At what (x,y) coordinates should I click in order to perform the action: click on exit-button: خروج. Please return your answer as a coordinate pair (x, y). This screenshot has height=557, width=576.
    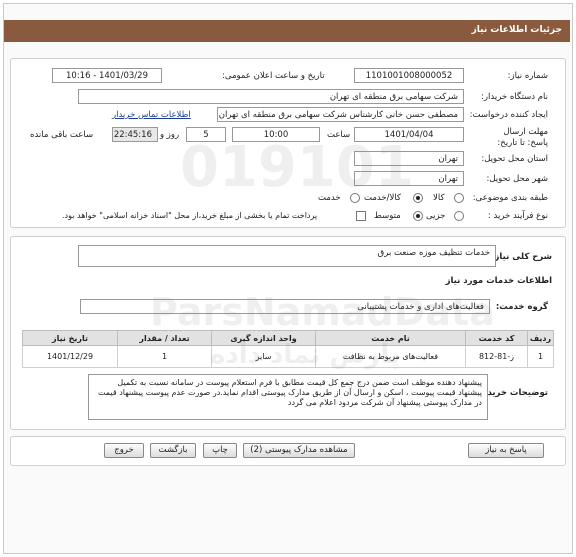
    Looking at the image, I should click on (124, 450).